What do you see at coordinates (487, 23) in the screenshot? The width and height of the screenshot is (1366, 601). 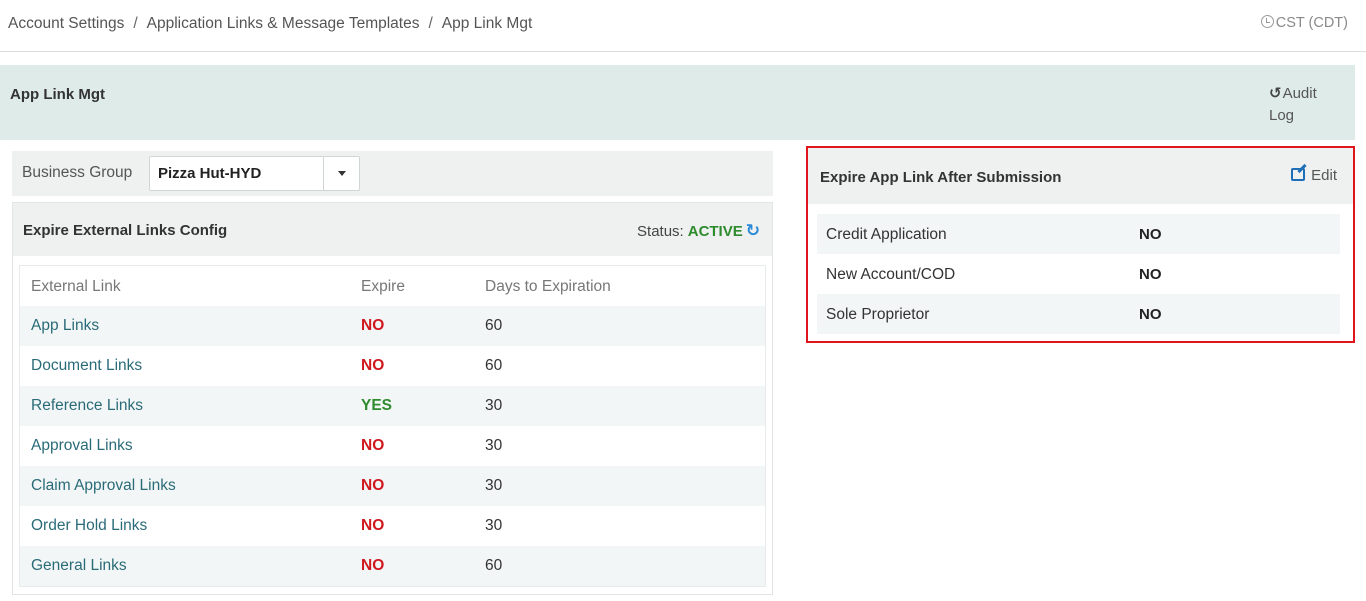 I see `breadcrumb-current: App Link Mgt` at bounding box center [487, 23].